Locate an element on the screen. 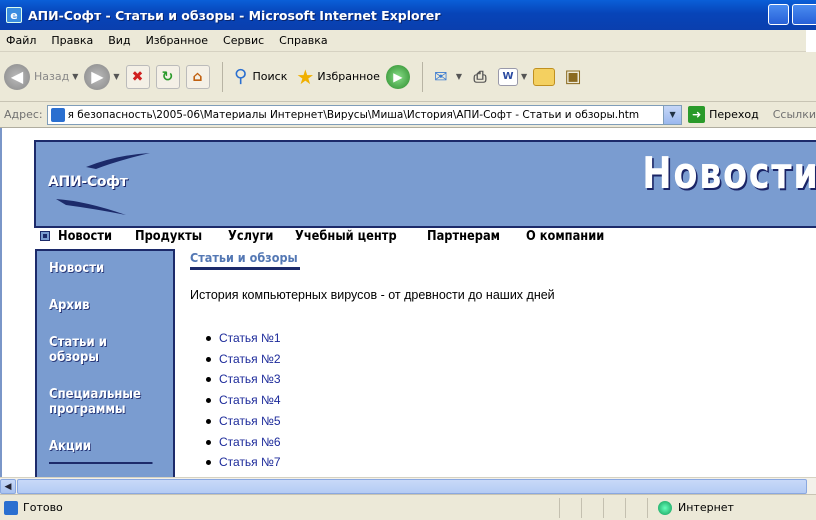  nav-partners: Партнерам is located at coordinates (463, 236).